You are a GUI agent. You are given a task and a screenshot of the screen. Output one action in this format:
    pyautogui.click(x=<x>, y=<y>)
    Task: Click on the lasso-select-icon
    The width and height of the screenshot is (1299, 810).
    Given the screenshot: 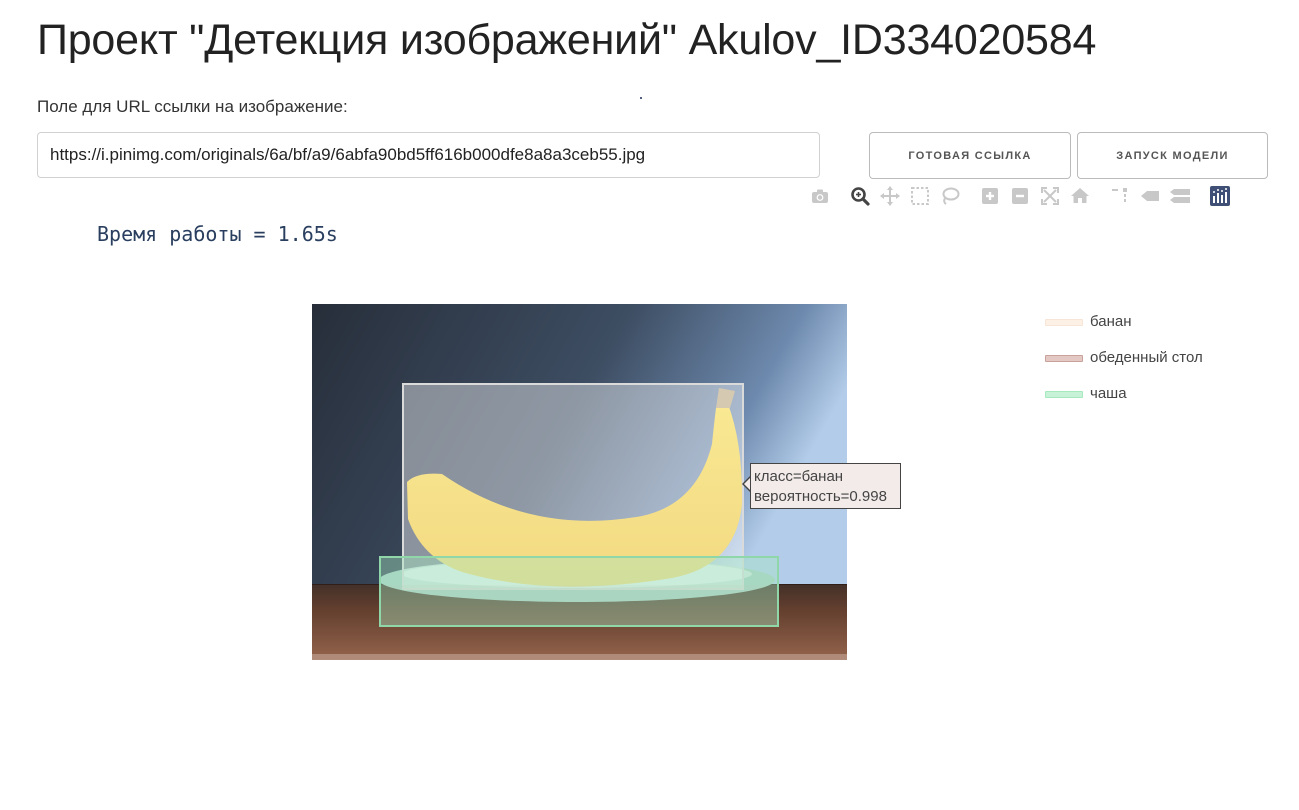 What is the action you would take?
    pyautogui.click(x=950, y=196)
    